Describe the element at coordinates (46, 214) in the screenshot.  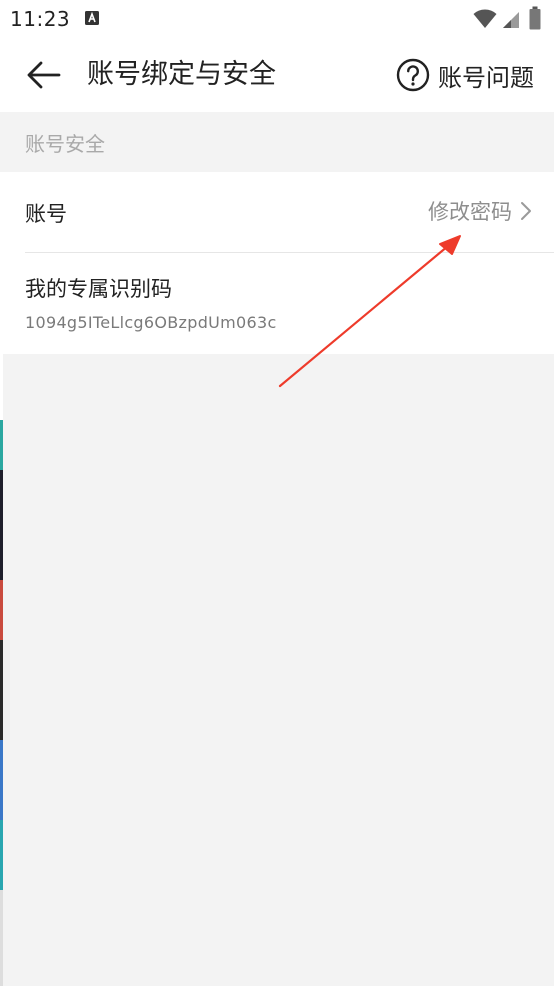
I see `account-label: 账号` at that location.